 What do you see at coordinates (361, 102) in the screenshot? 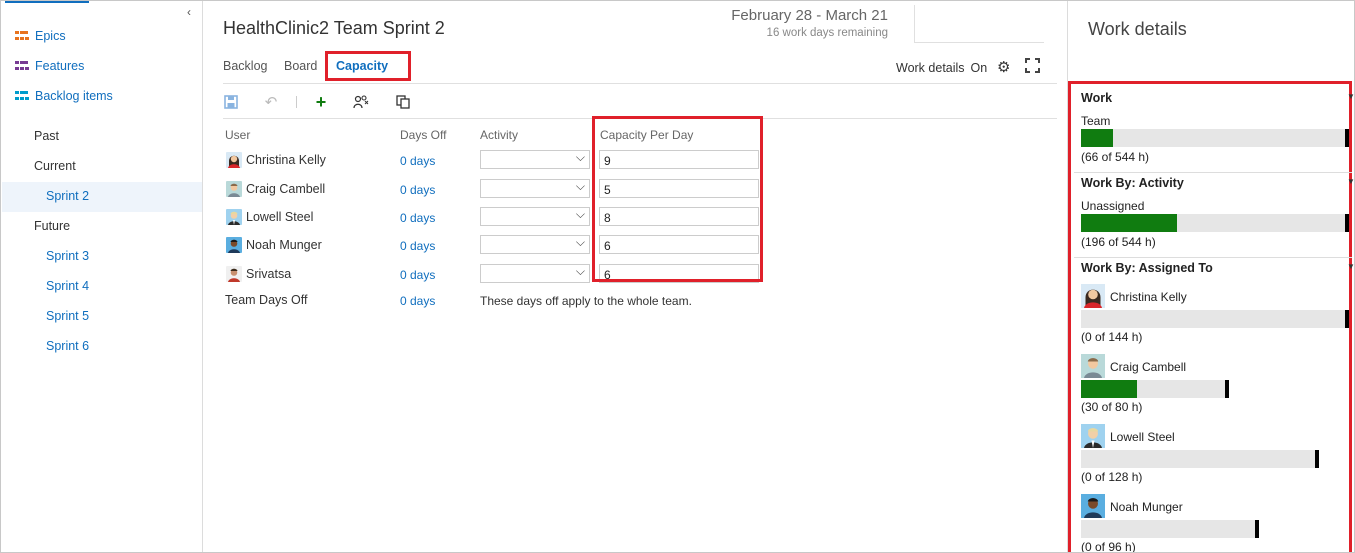
I see `add-missing-members-icon` at bounding box center [361, 102].